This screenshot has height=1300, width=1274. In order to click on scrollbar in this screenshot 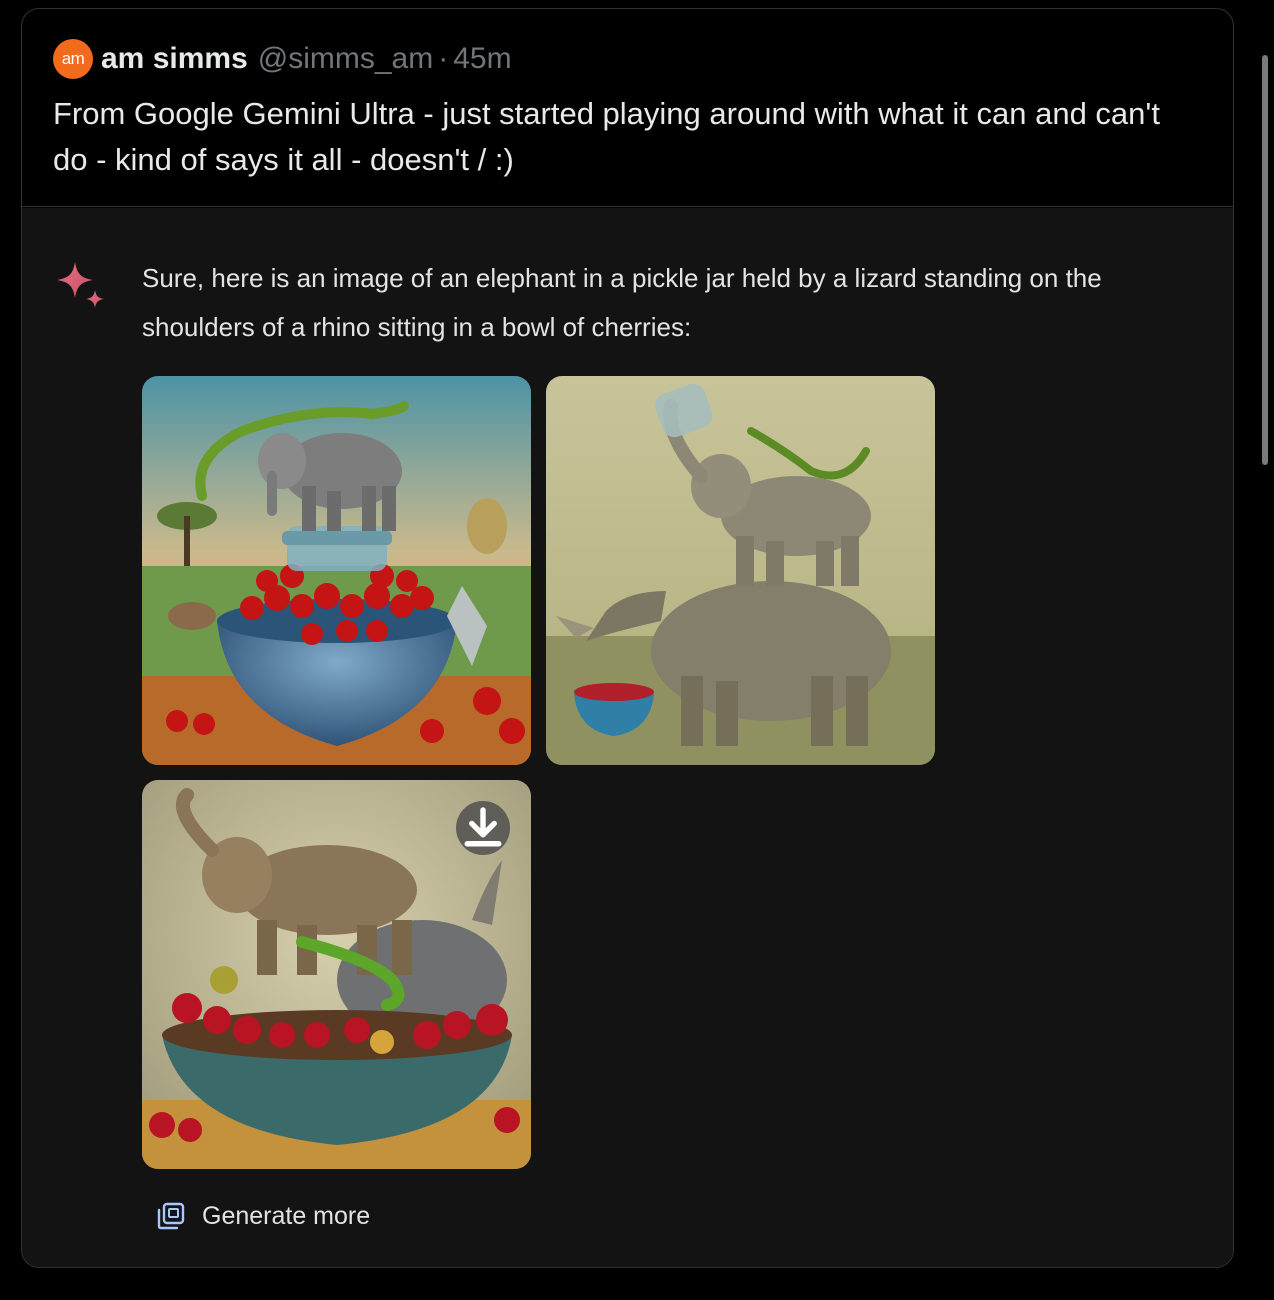, I will do `click(1265, 260)`.